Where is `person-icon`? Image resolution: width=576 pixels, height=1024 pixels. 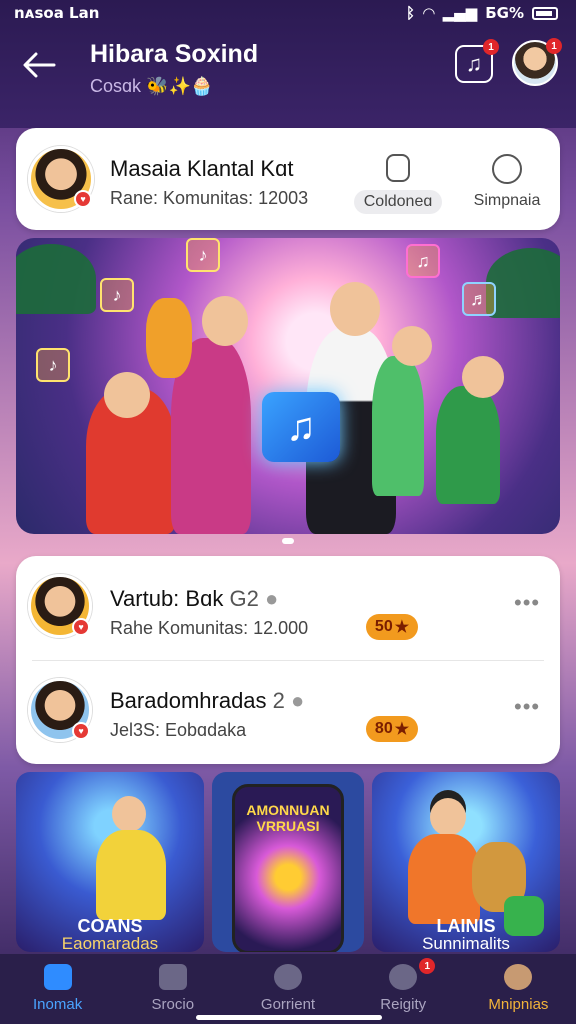 person-icon is located at coordinates (507, 169).